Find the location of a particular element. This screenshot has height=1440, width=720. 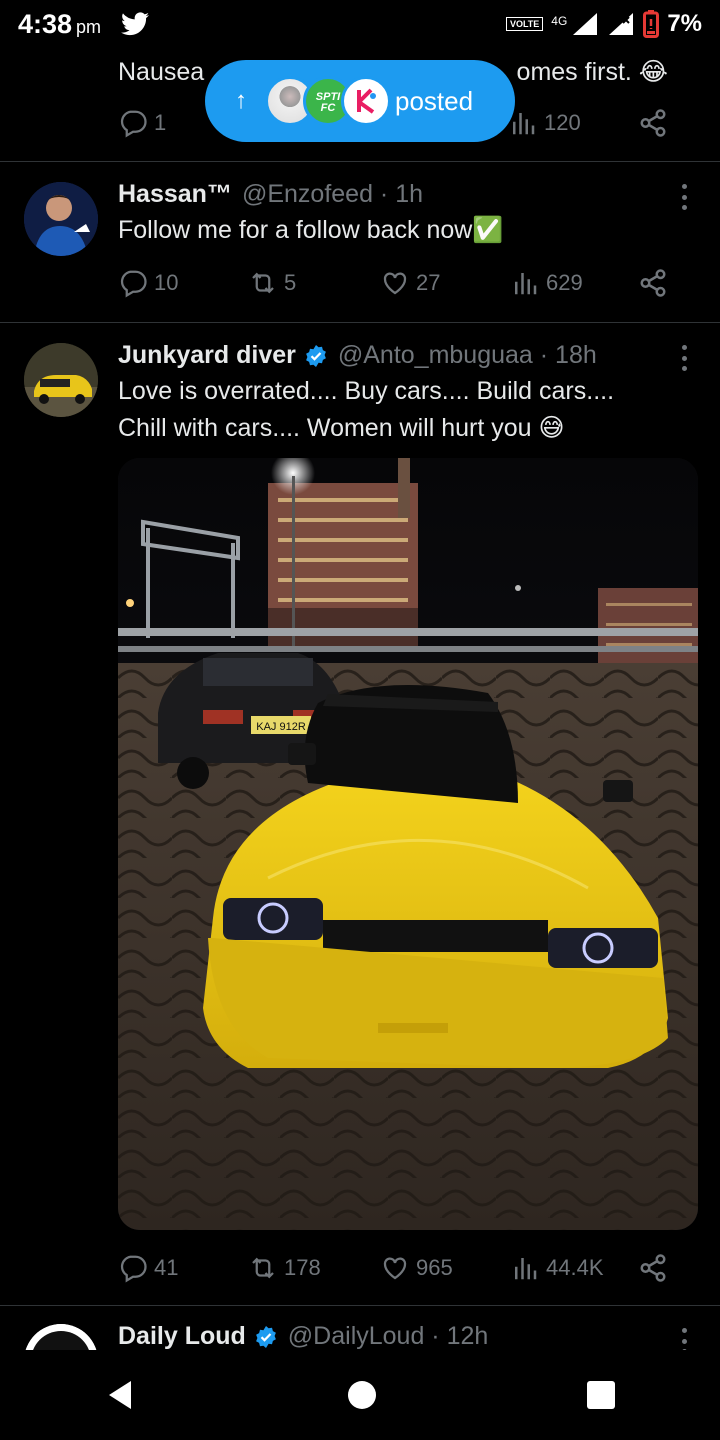

tweet: D Daily Loud @DailyLoud · 12h is located at coordinates (360, 1328).